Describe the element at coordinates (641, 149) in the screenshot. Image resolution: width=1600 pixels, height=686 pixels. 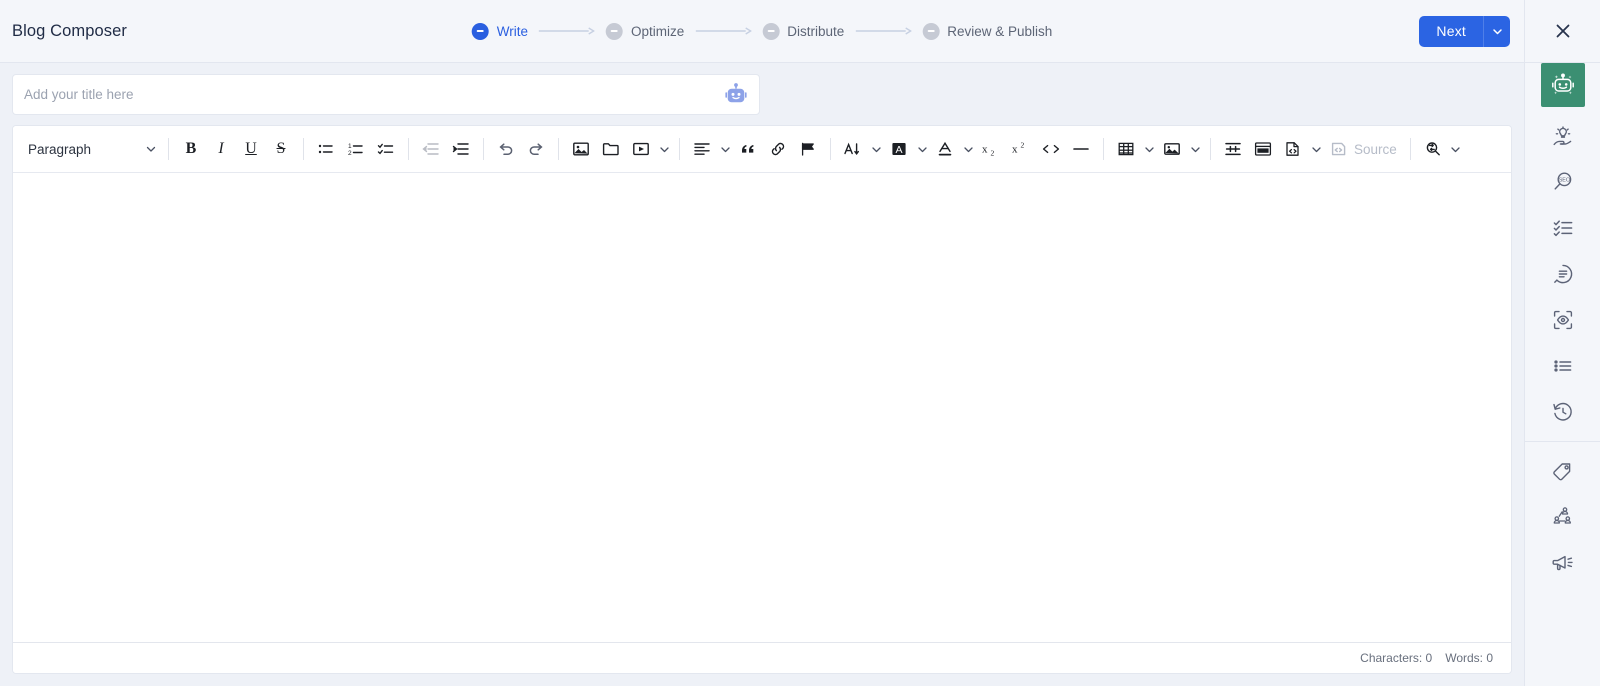
I see `insert-media-button` at that location.